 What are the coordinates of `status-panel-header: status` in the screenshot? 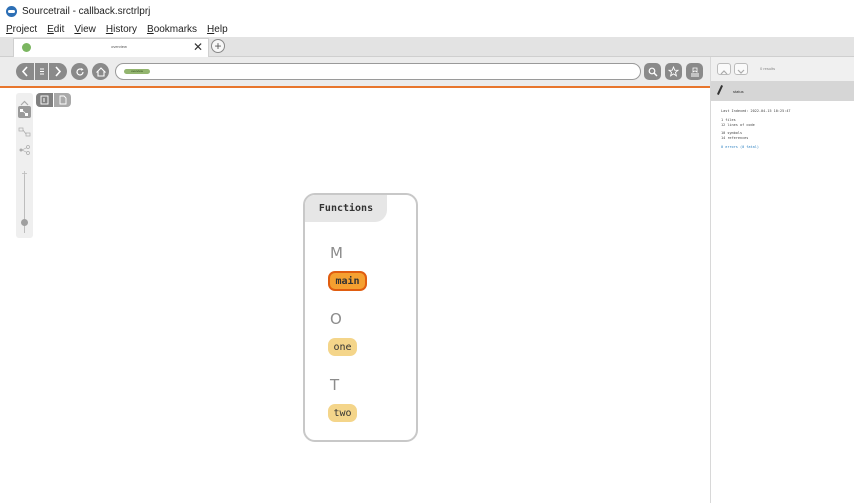 It's located at (782, 91).